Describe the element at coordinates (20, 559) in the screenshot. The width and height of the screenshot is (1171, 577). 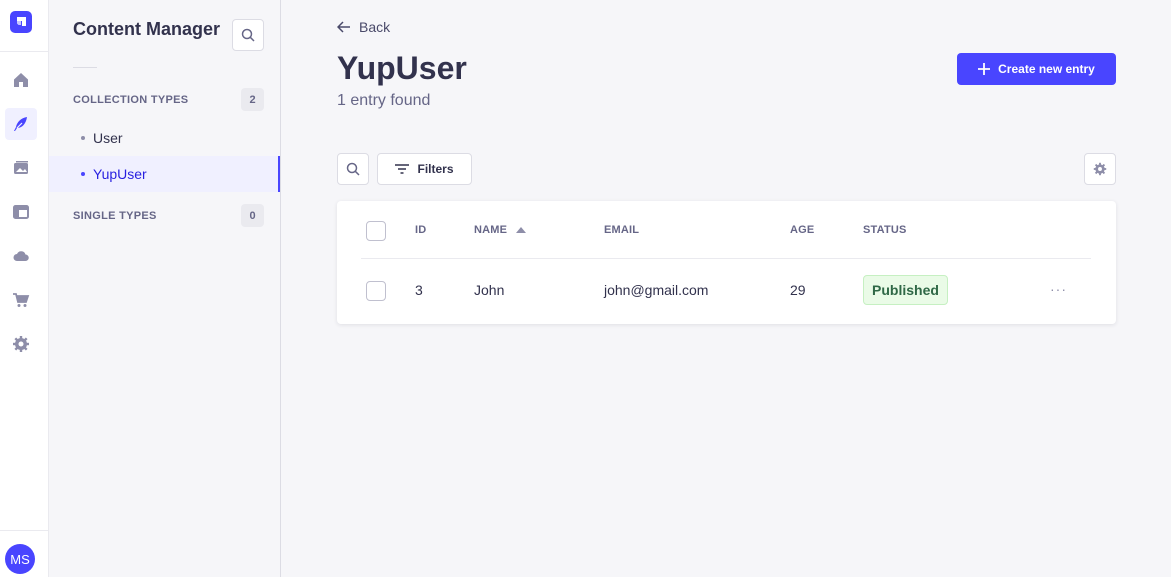
I see `user-avatar: MS` at that location.